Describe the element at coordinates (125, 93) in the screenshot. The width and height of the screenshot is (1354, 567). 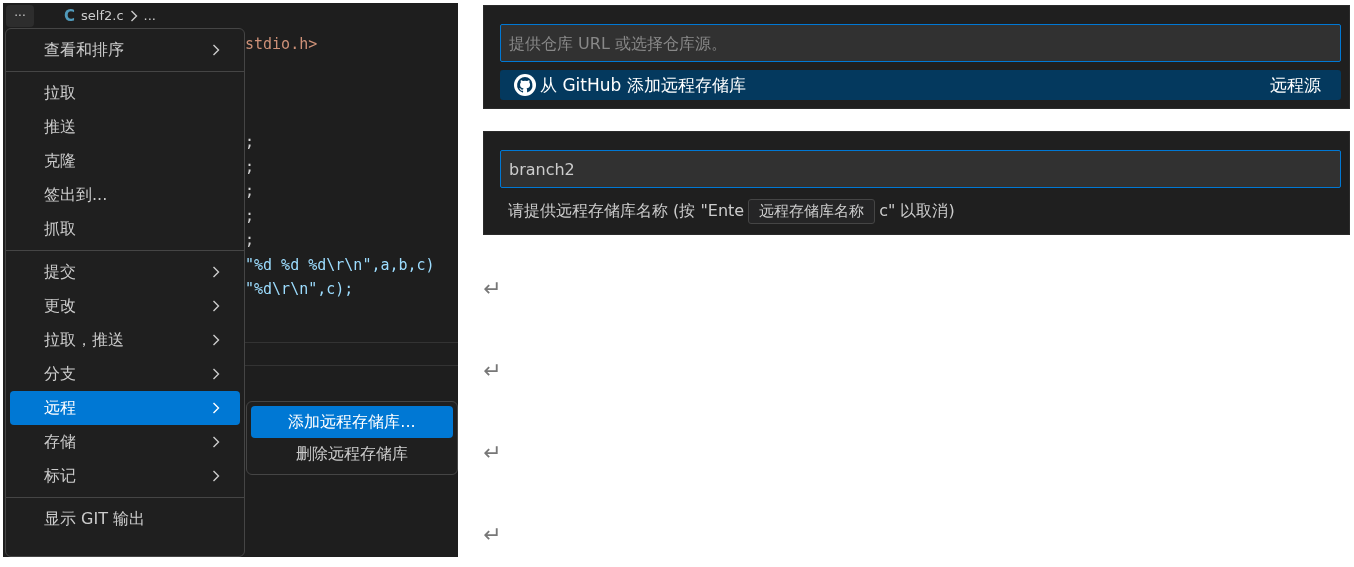
I see `menu-item: 拉取` at that location.